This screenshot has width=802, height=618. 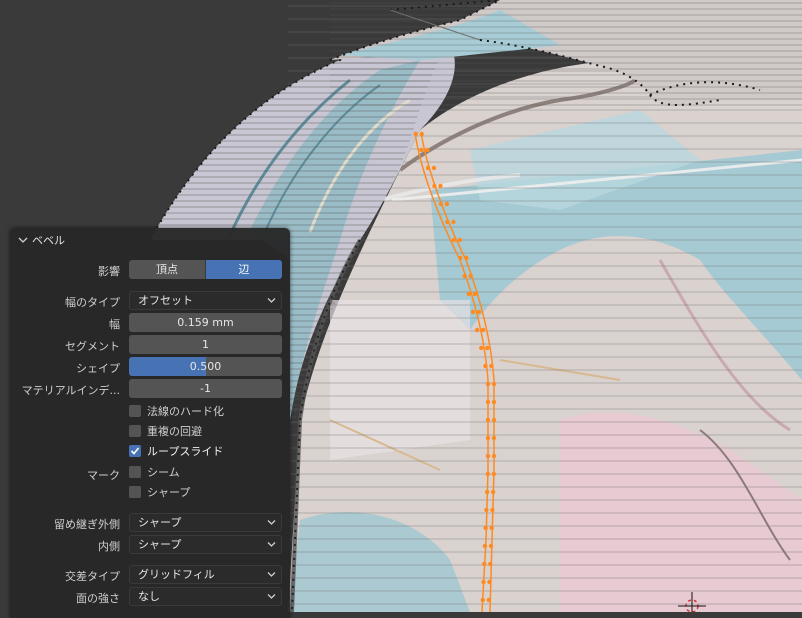 I want to click on affect-label: 影響, so click(x=109, y=271).